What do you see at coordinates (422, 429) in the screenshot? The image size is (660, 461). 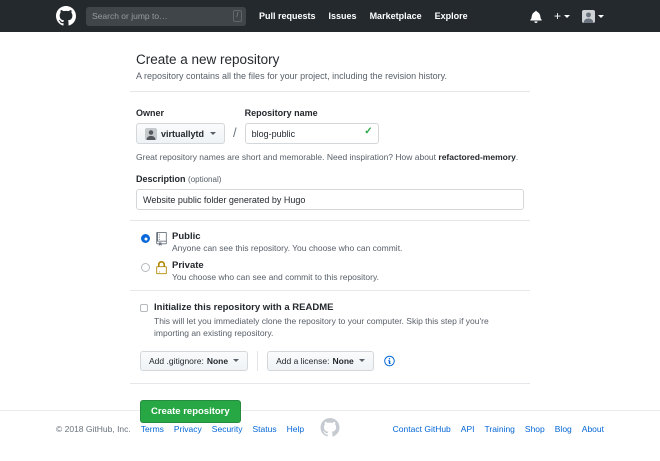 I see `footer-link-contact: Contact GitHub` at bounding box center [422, 429].